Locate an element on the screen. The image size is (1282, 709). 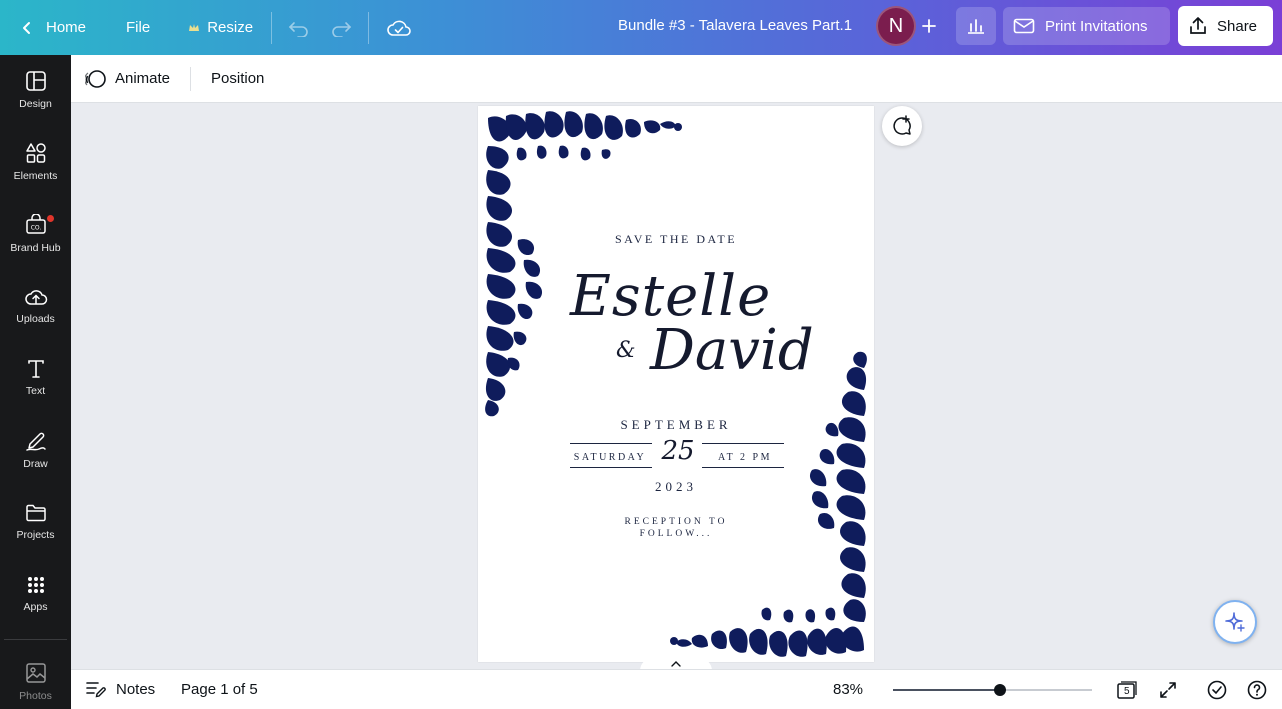
position-label: Position is located at coordinates (238, 78).